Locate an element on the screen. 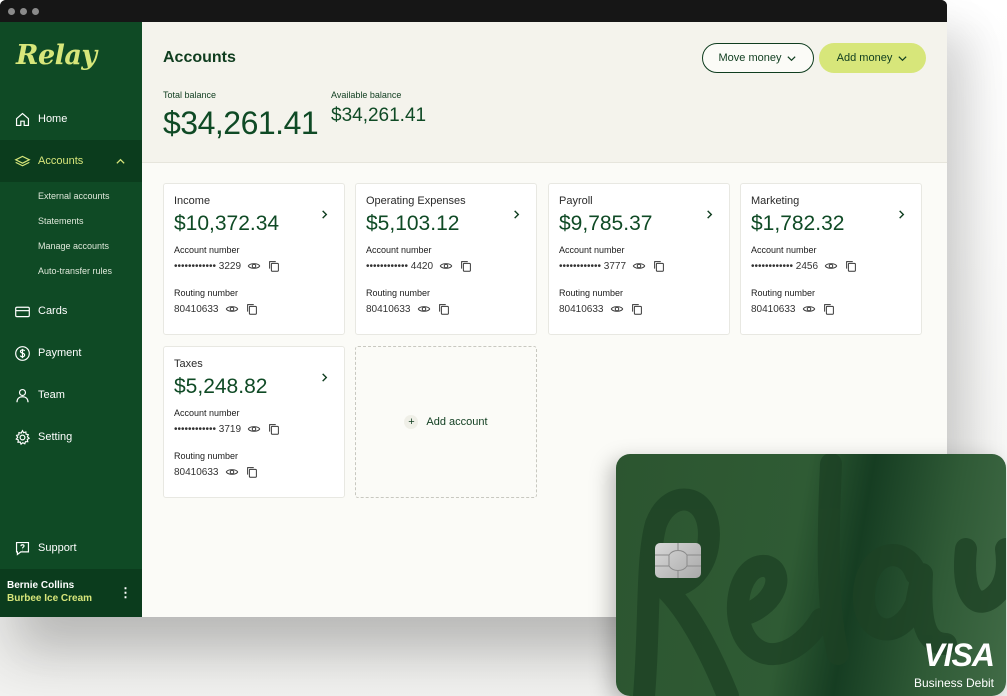 This screenshot has width=1007, height=696. add-money-button: Add money is located at coordinates (872, 58).